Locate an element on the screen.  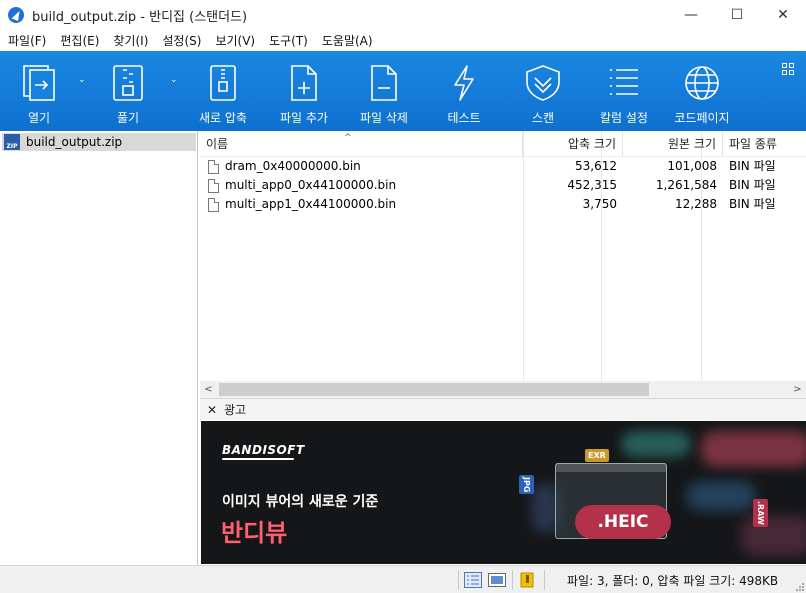
globe-icon is located at coordinates (702, 83).